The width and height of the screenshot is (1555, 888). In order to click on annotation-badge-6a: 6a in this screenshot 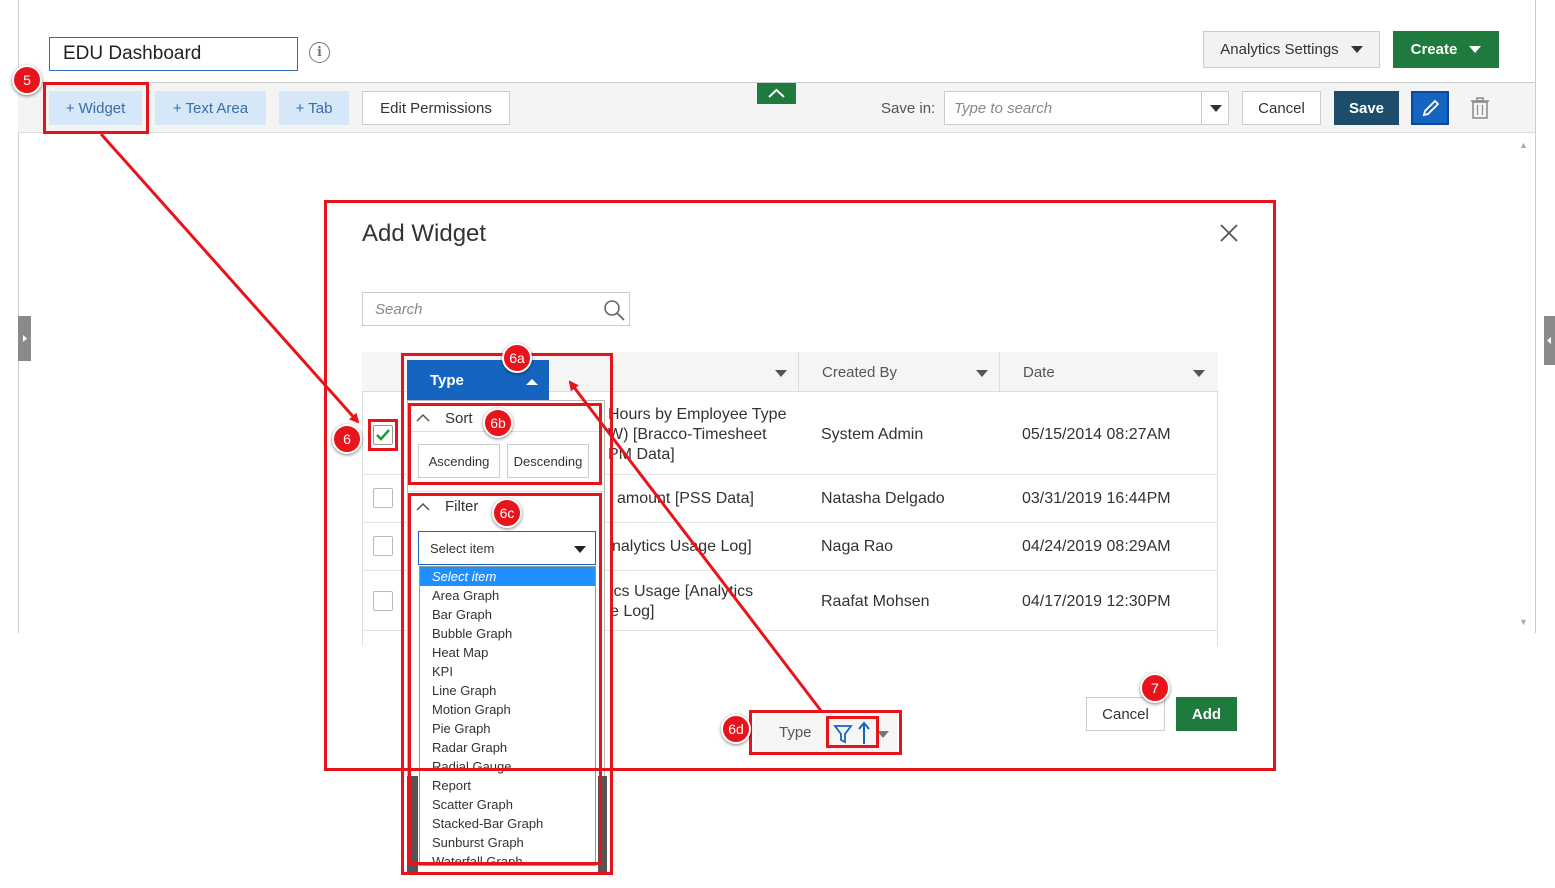, I will do `click(517, 358)`.